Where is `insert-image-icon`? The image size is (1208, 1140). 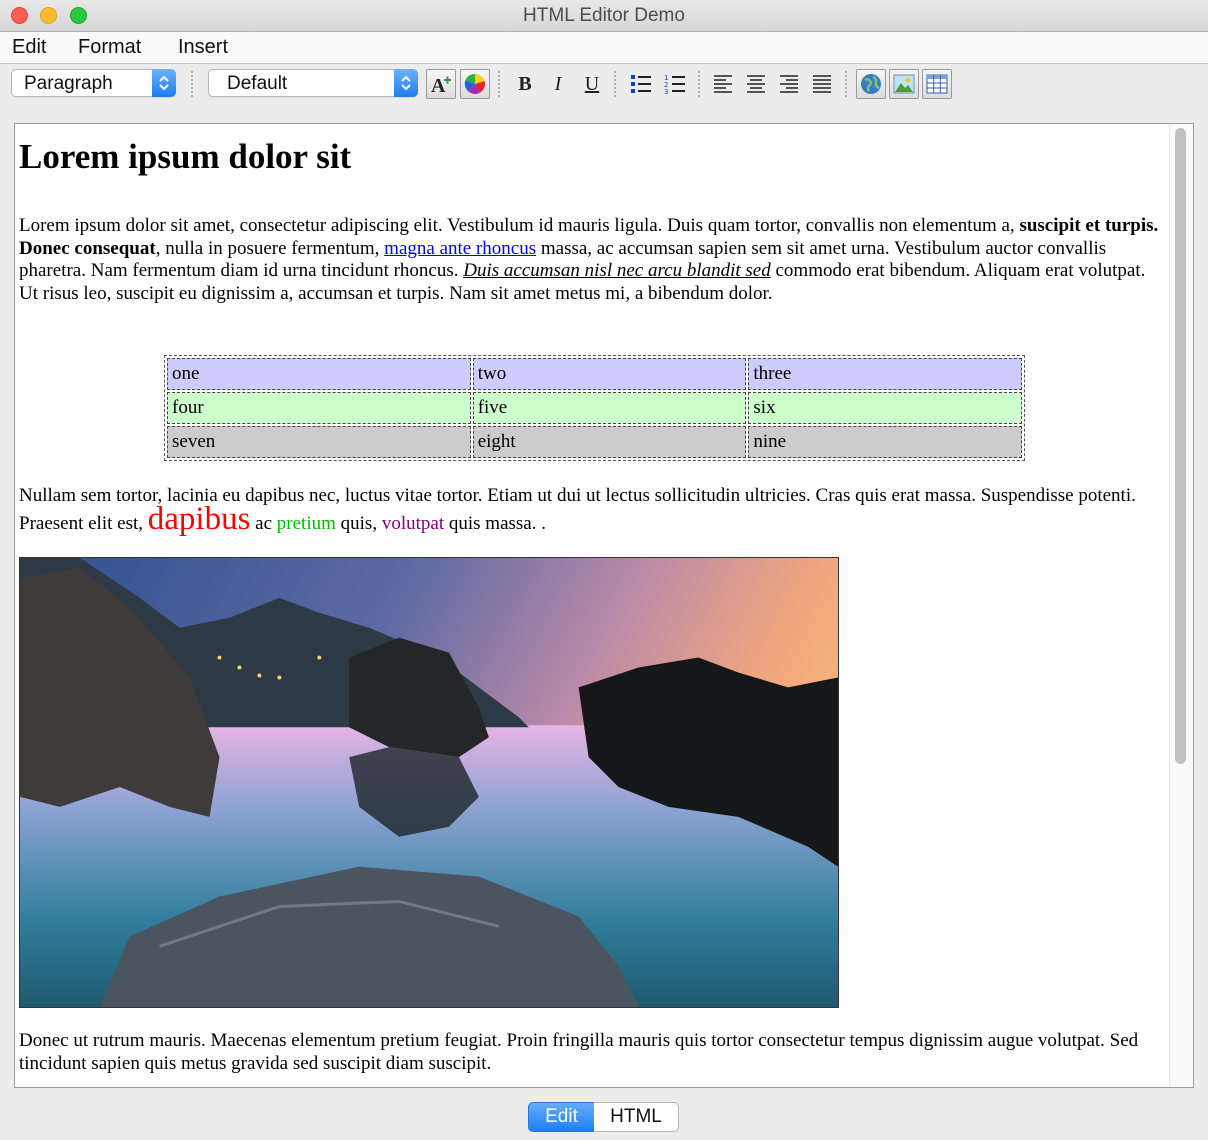
insert-image-icon is located at coordinates (904, 84).